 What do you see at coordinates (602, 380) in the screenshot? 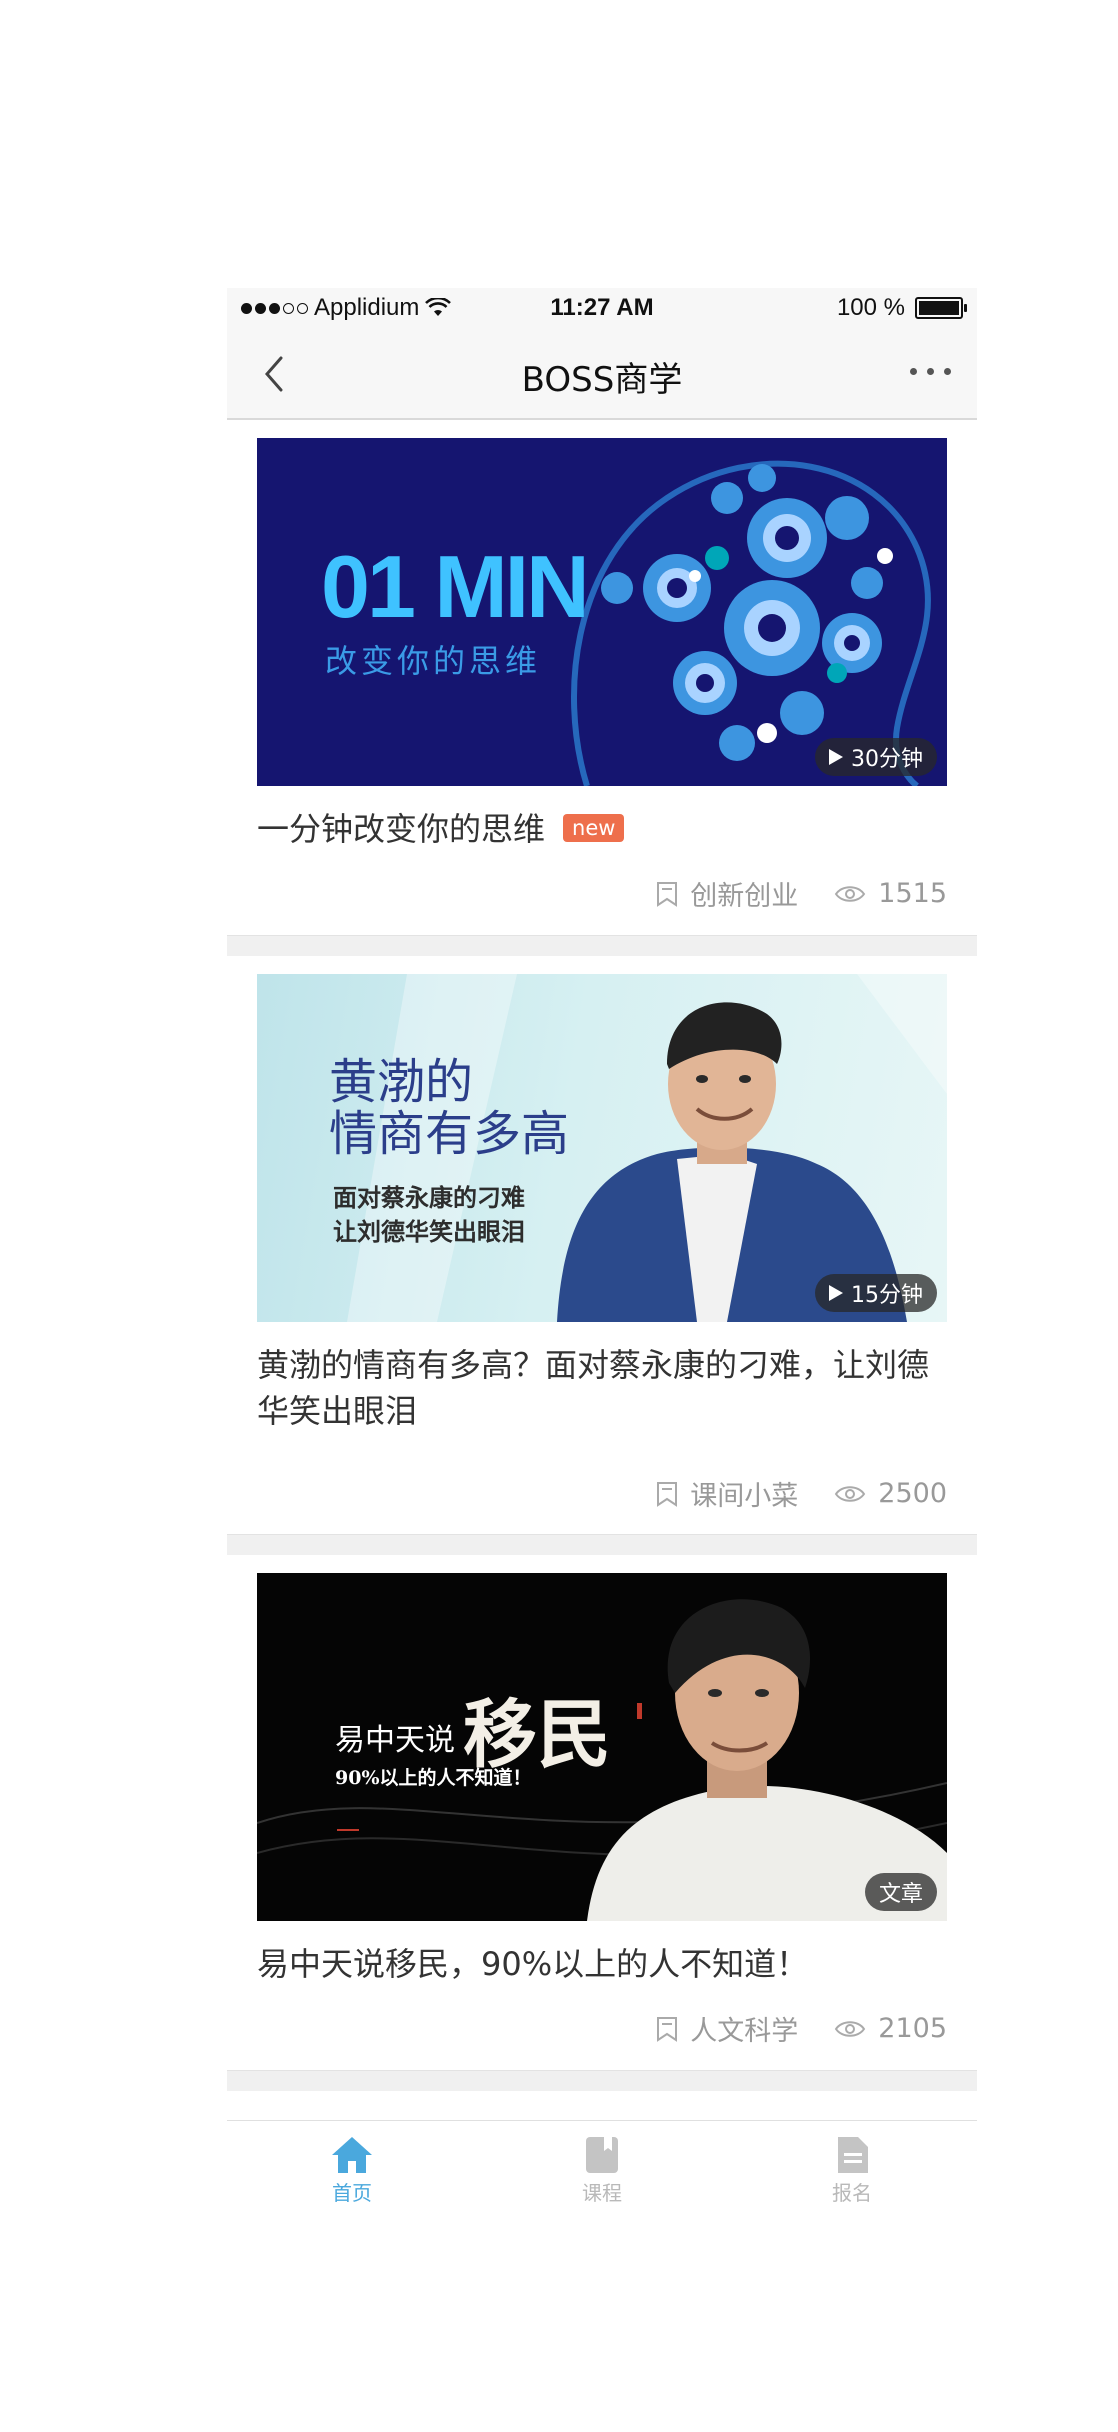
I see `page-title: BOSS商学` at bounding box center [602, 380].